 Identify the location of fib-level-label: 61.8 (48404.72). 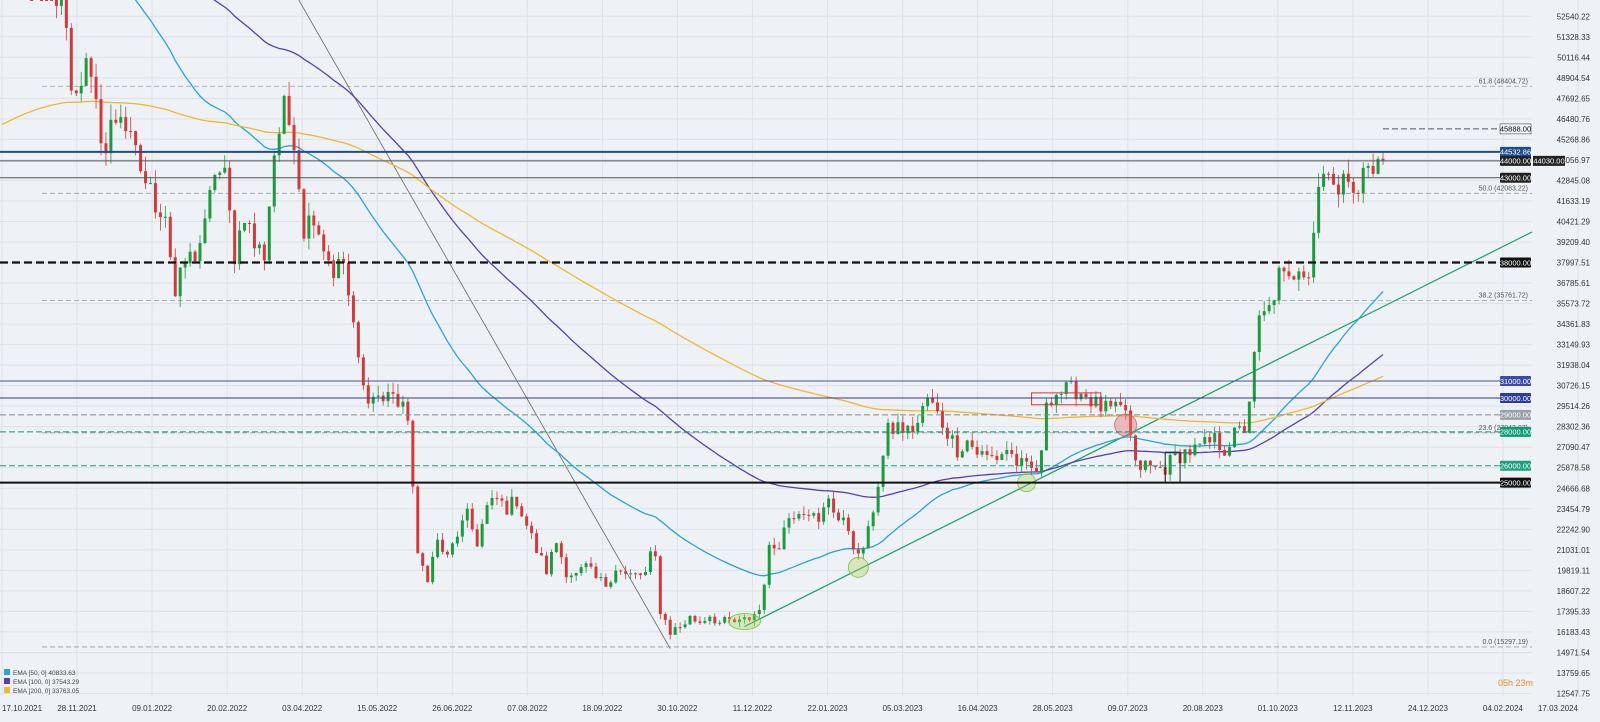
(1503, 81).